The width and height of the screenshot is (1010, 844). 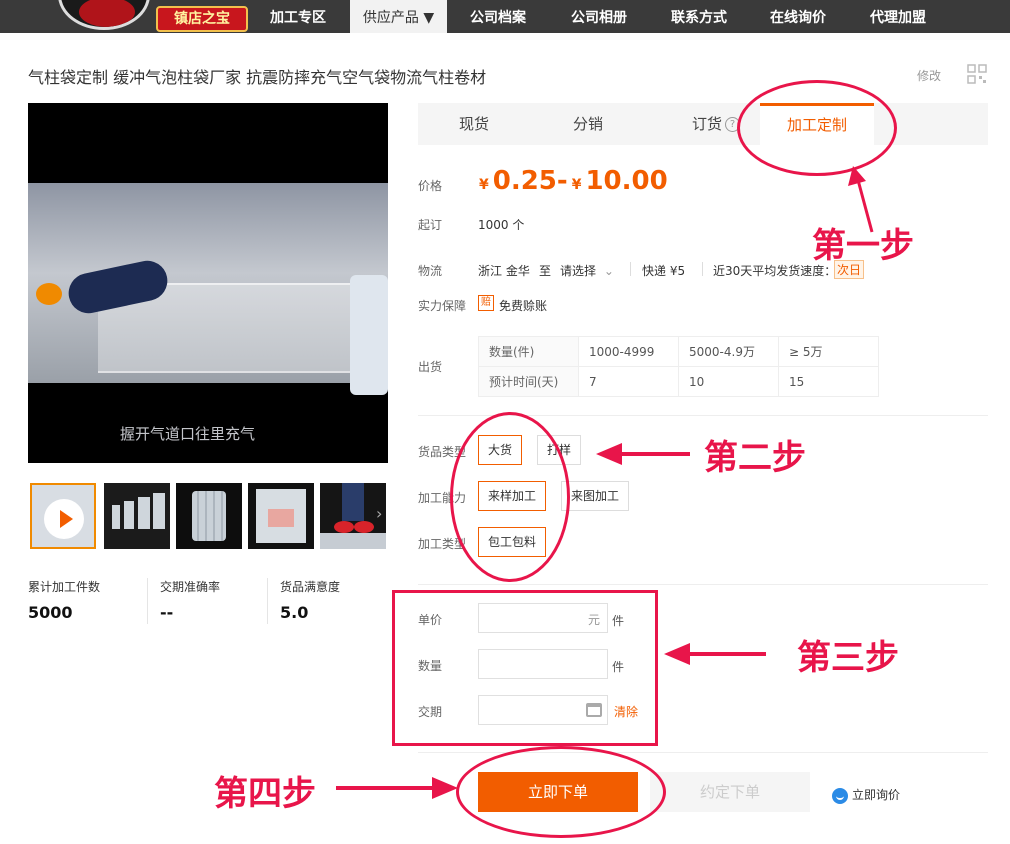 I want to click on arrow-step4-head, so click(x=445, y=788).